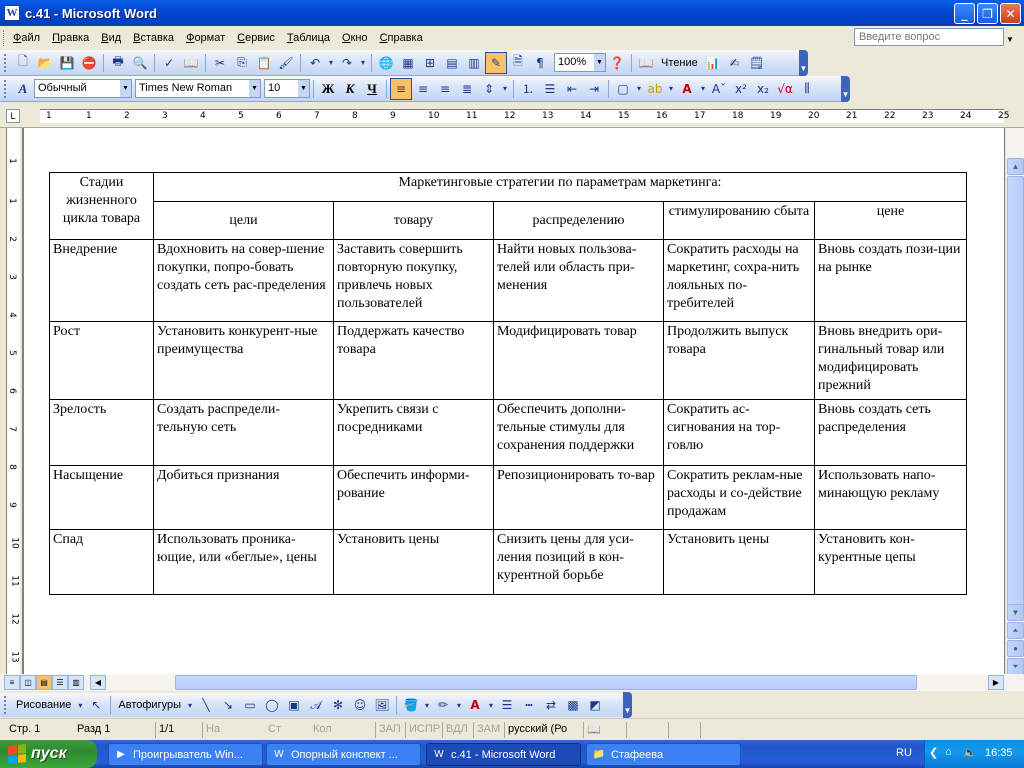 The height and width of the screenshot is (768, 1024). What do you see at coordinates (1014, 401) in the screenshot?
I see `vertical-scrollbar: ▲ ▼ ⏶ ● ⏷` at bounding box center [1014, 401].